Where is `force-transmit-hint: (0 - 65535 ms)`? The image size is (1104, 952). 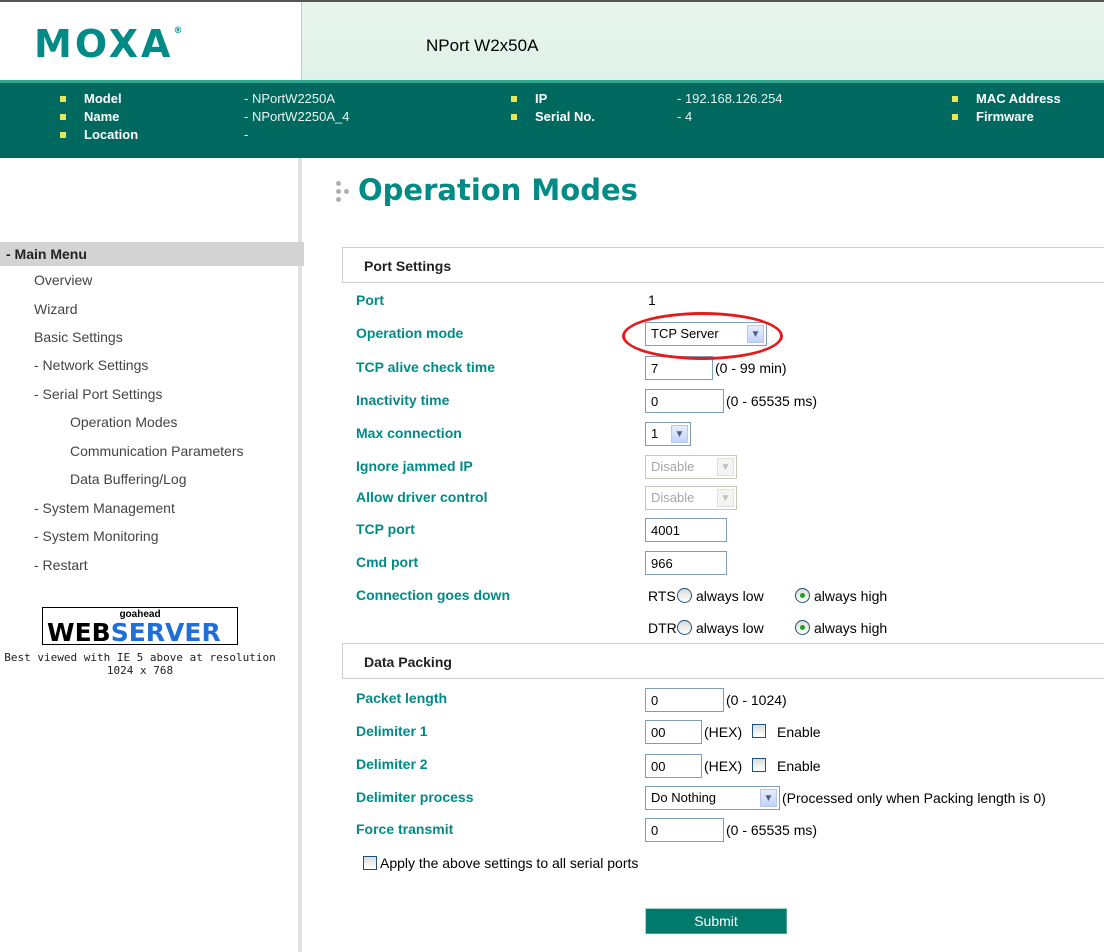
force-transmit-hint: (0 - 65535 ms) is located at coordinates (772, 830).